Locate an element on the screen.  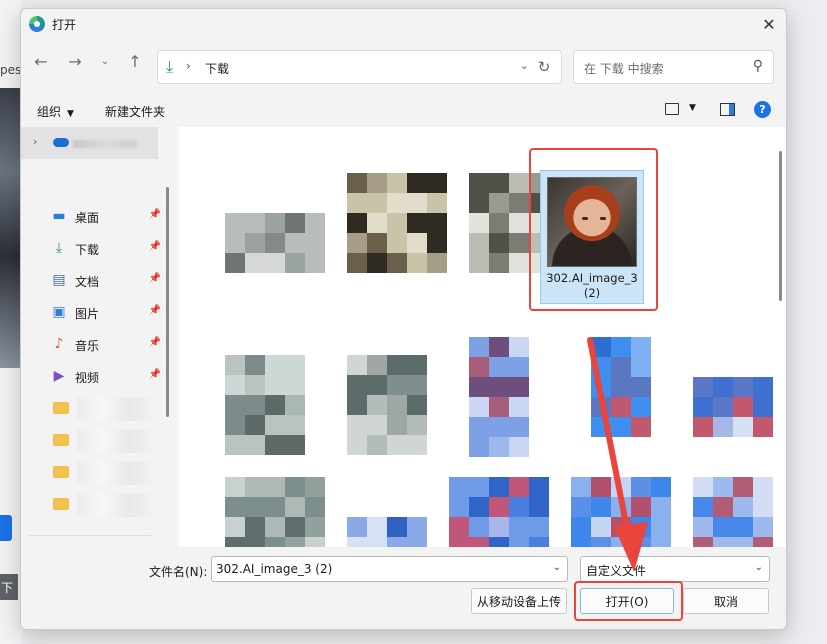
filename-value: 302.AI_image_3 (2) is located at coordinates (274, 569).